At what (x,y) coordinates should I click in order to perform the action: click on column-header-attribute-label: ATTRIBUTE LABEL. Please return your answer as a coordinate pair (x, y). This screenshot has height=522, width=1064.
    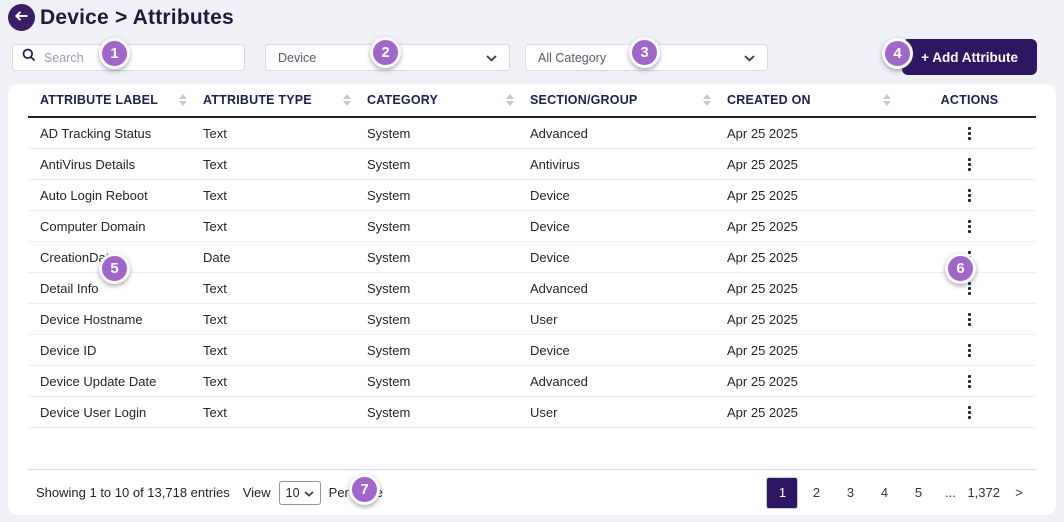
    Looking at the image, I should click on (121, 100).